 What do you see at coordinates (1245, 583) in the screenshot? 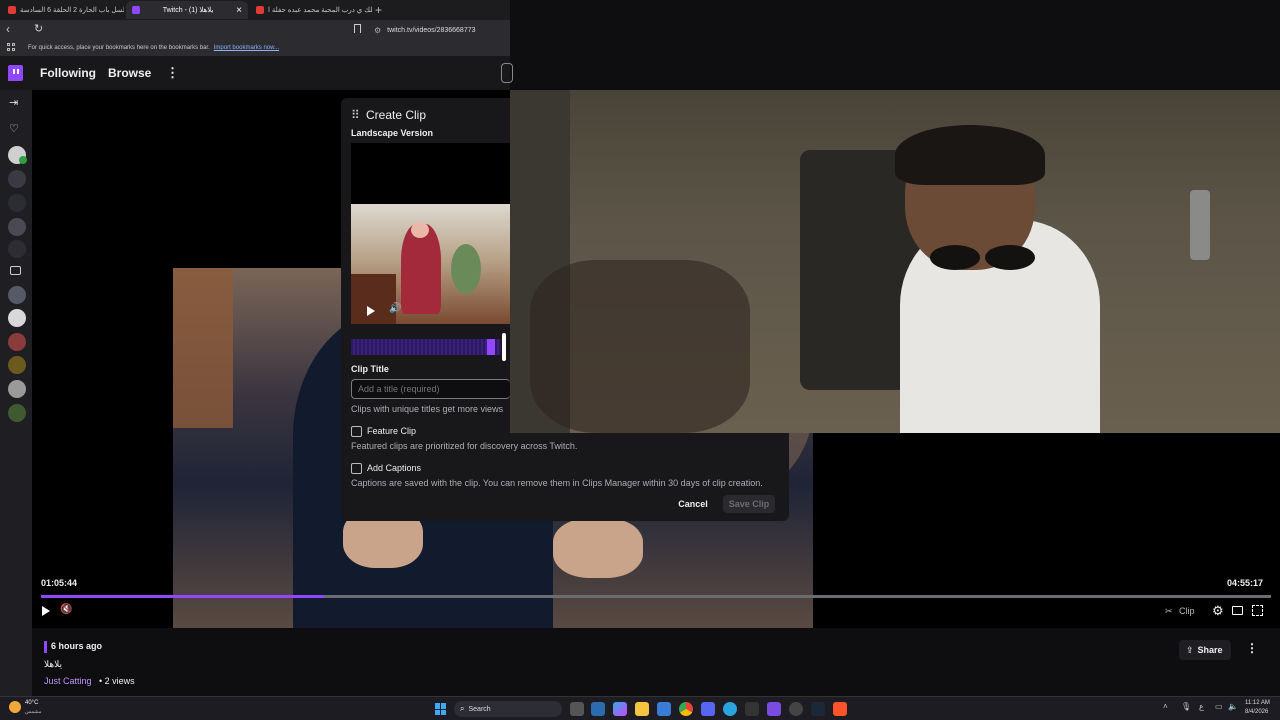
I see `duration: 04:55:17` at bounding box center [1245, 583].